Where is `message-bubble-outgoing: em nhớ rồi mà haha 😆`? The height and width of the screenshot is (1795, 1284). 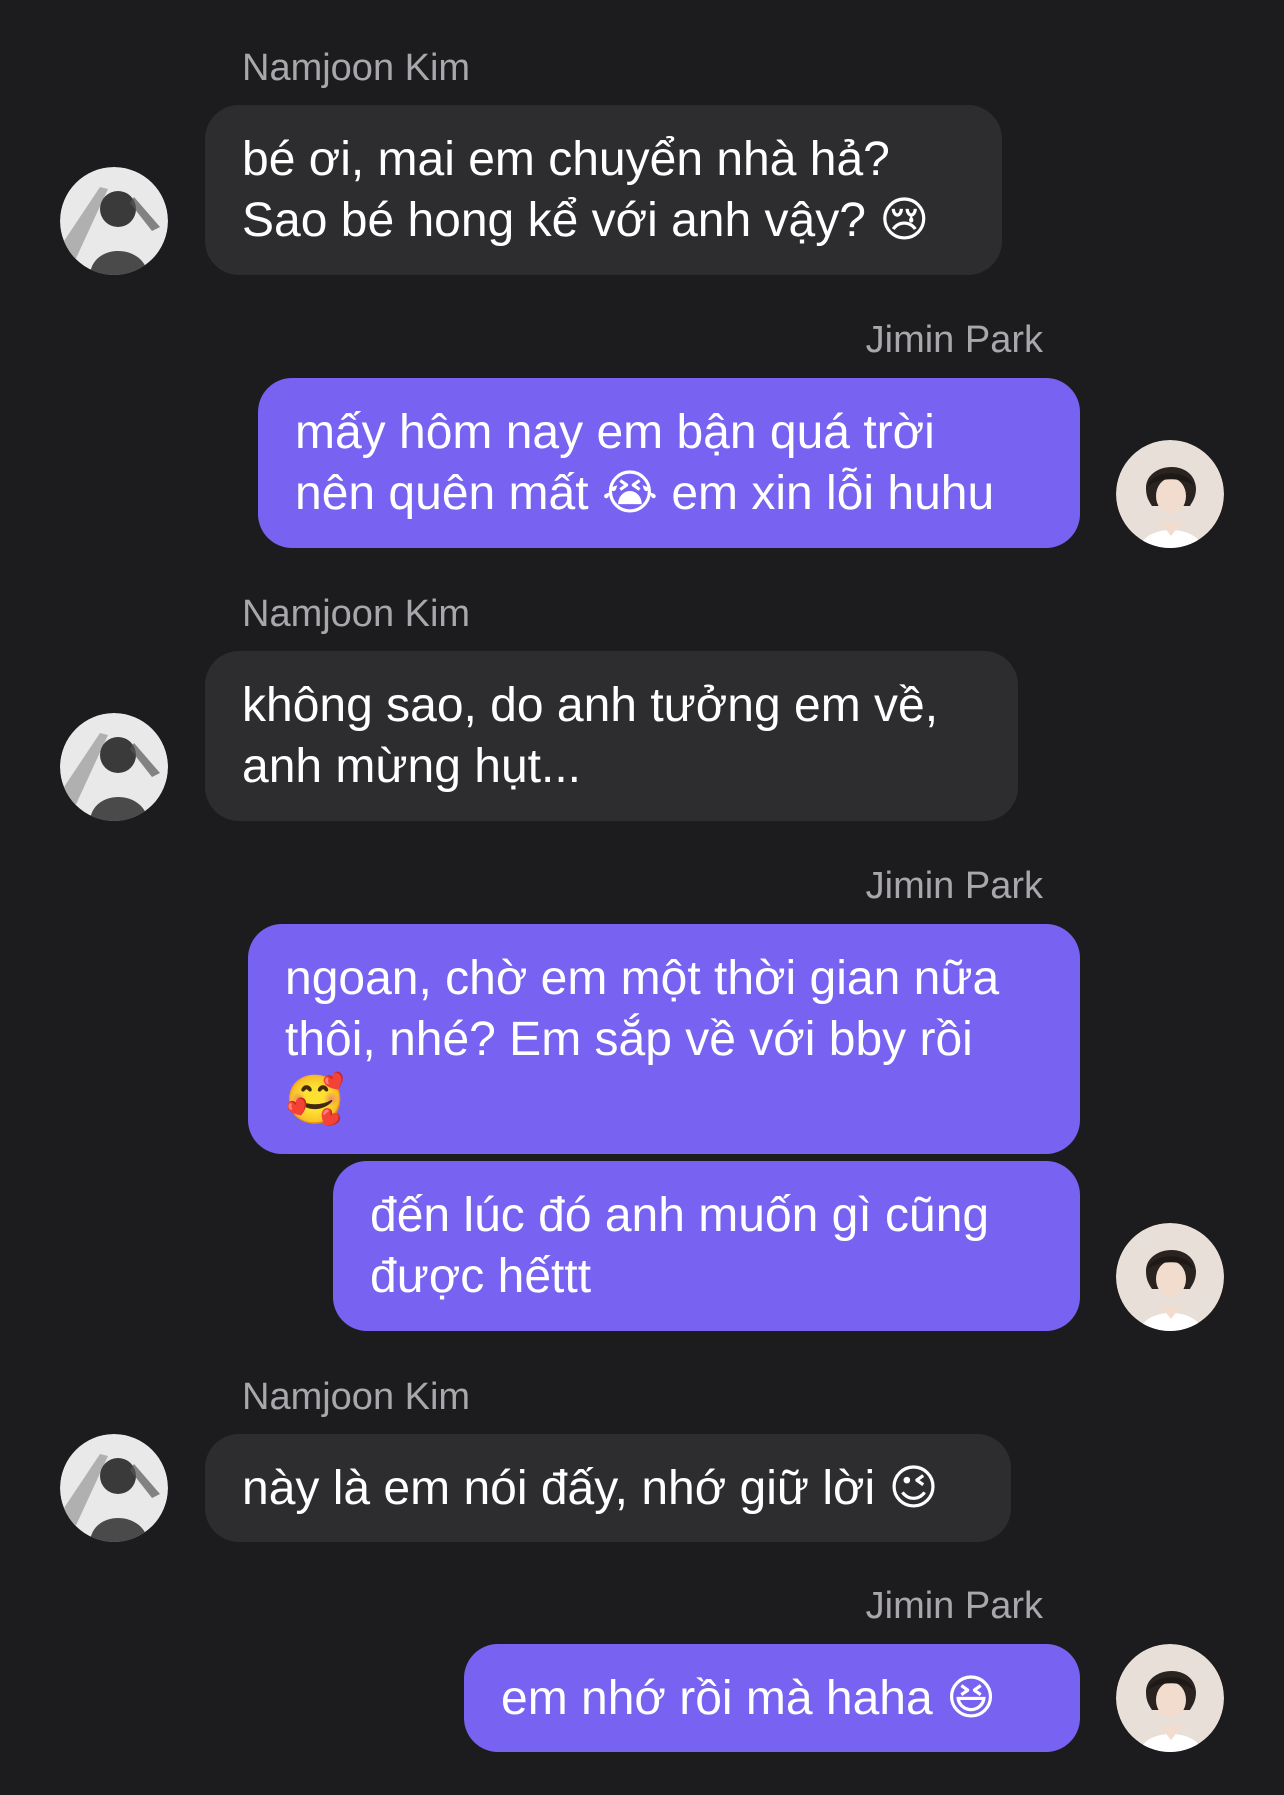
message-bubble-outgoing: em nhớ rồi mà haha 😆 is located at coordinates (772, 1698).